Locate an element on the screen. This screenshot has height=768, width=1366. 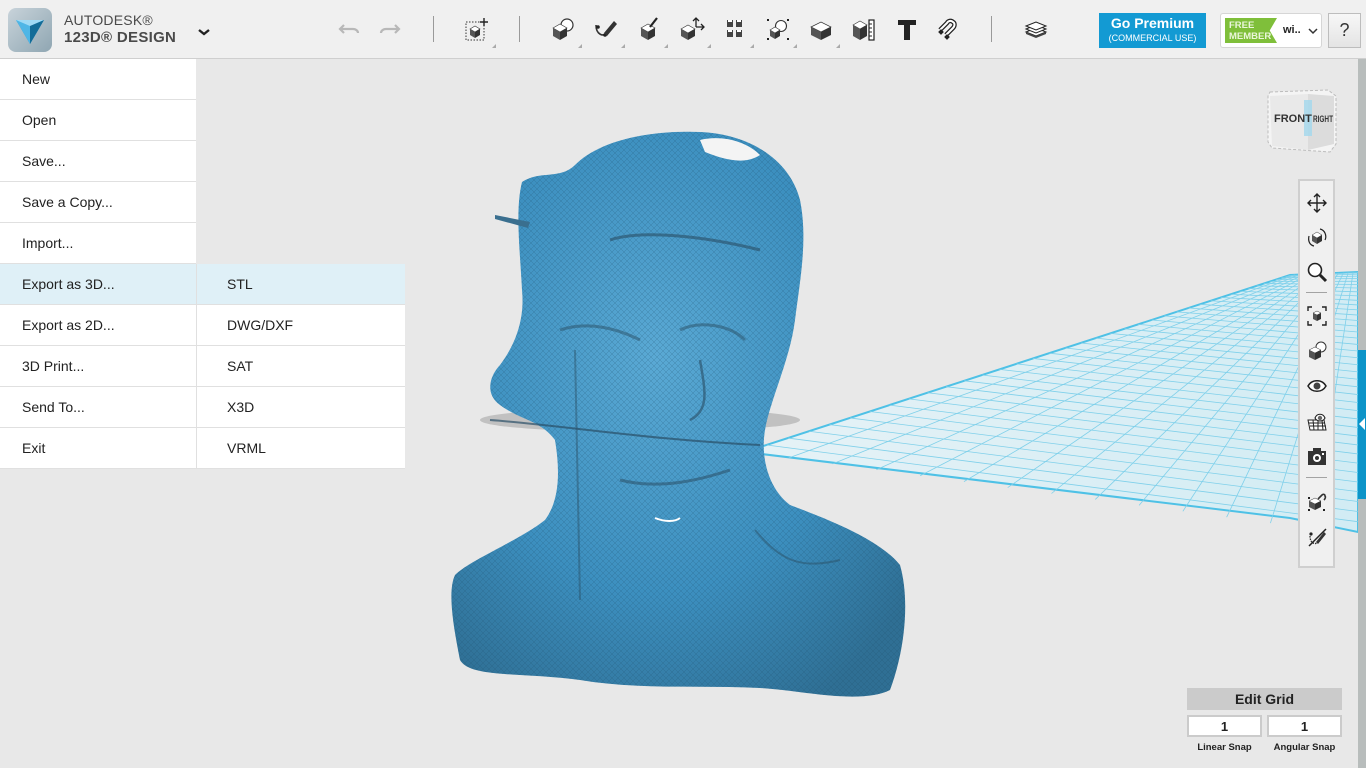
grouping-icon is located at coordinates (778, 29).